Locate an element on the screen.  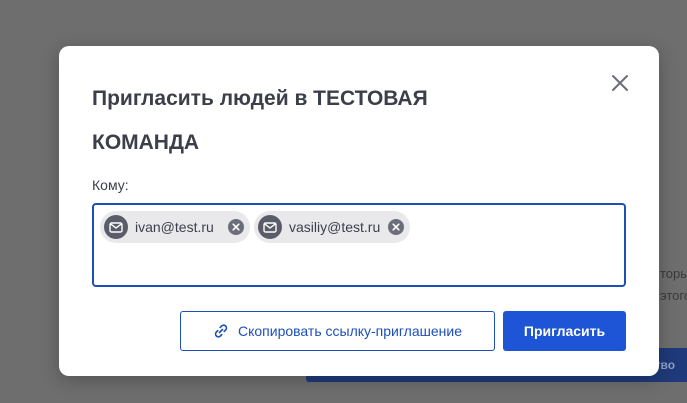
copy-link-label: Скопировать ссылку-приглашение is located at coordinates (350, 331).